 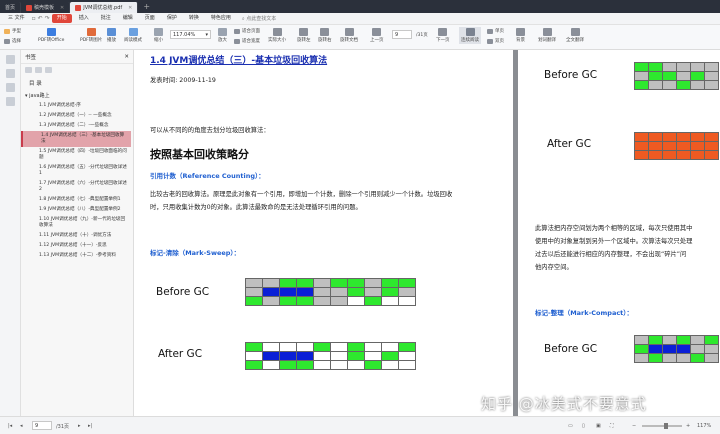 What do you see at coordinates (76, 223) in the screenshot?
I see `toc-item: 1.10 JVM调优总结（九）-新一代的垃圾回收算法` at bounding box center [76, 223].